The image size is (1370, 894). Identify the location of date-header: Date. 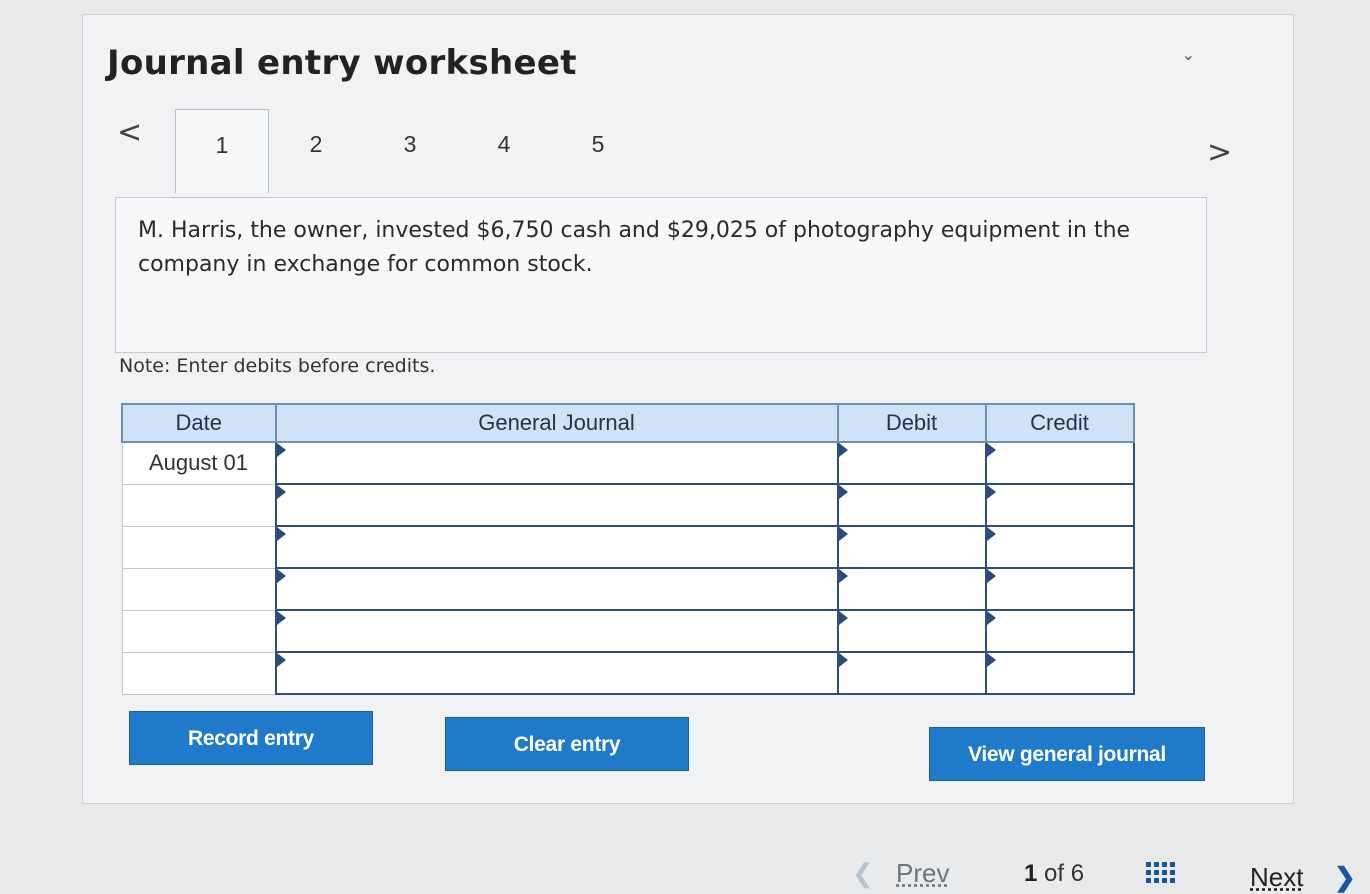
(199, 423).